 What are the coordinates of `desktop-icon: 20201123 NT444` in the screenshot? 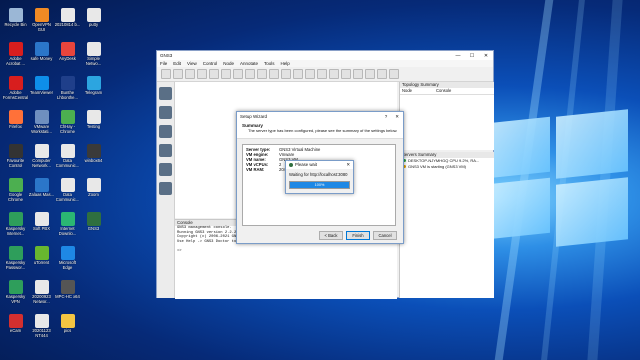 It's located at (41, 326).